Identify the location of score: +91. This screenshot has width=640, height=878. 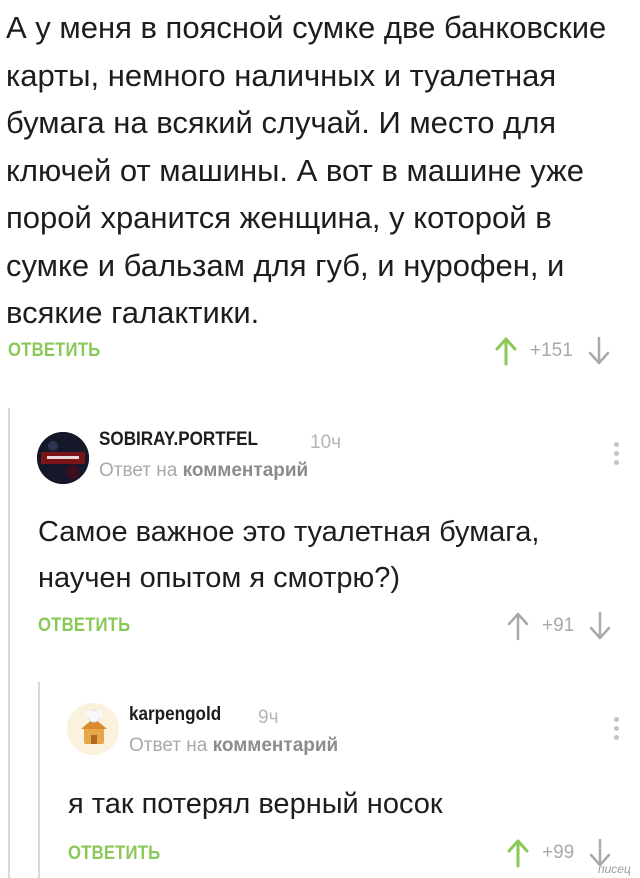
(558, 625).